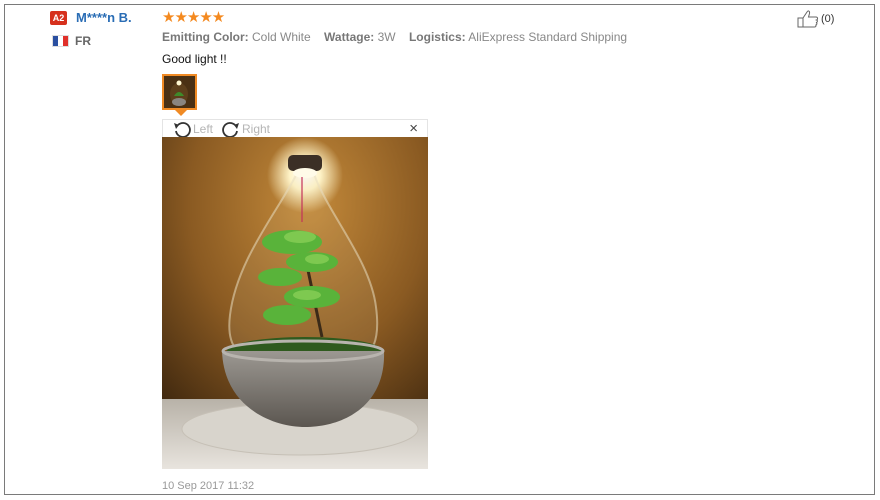 This screenshot has width=880, height=500. I want to click on helpful-count: (0), so click(828, 19).